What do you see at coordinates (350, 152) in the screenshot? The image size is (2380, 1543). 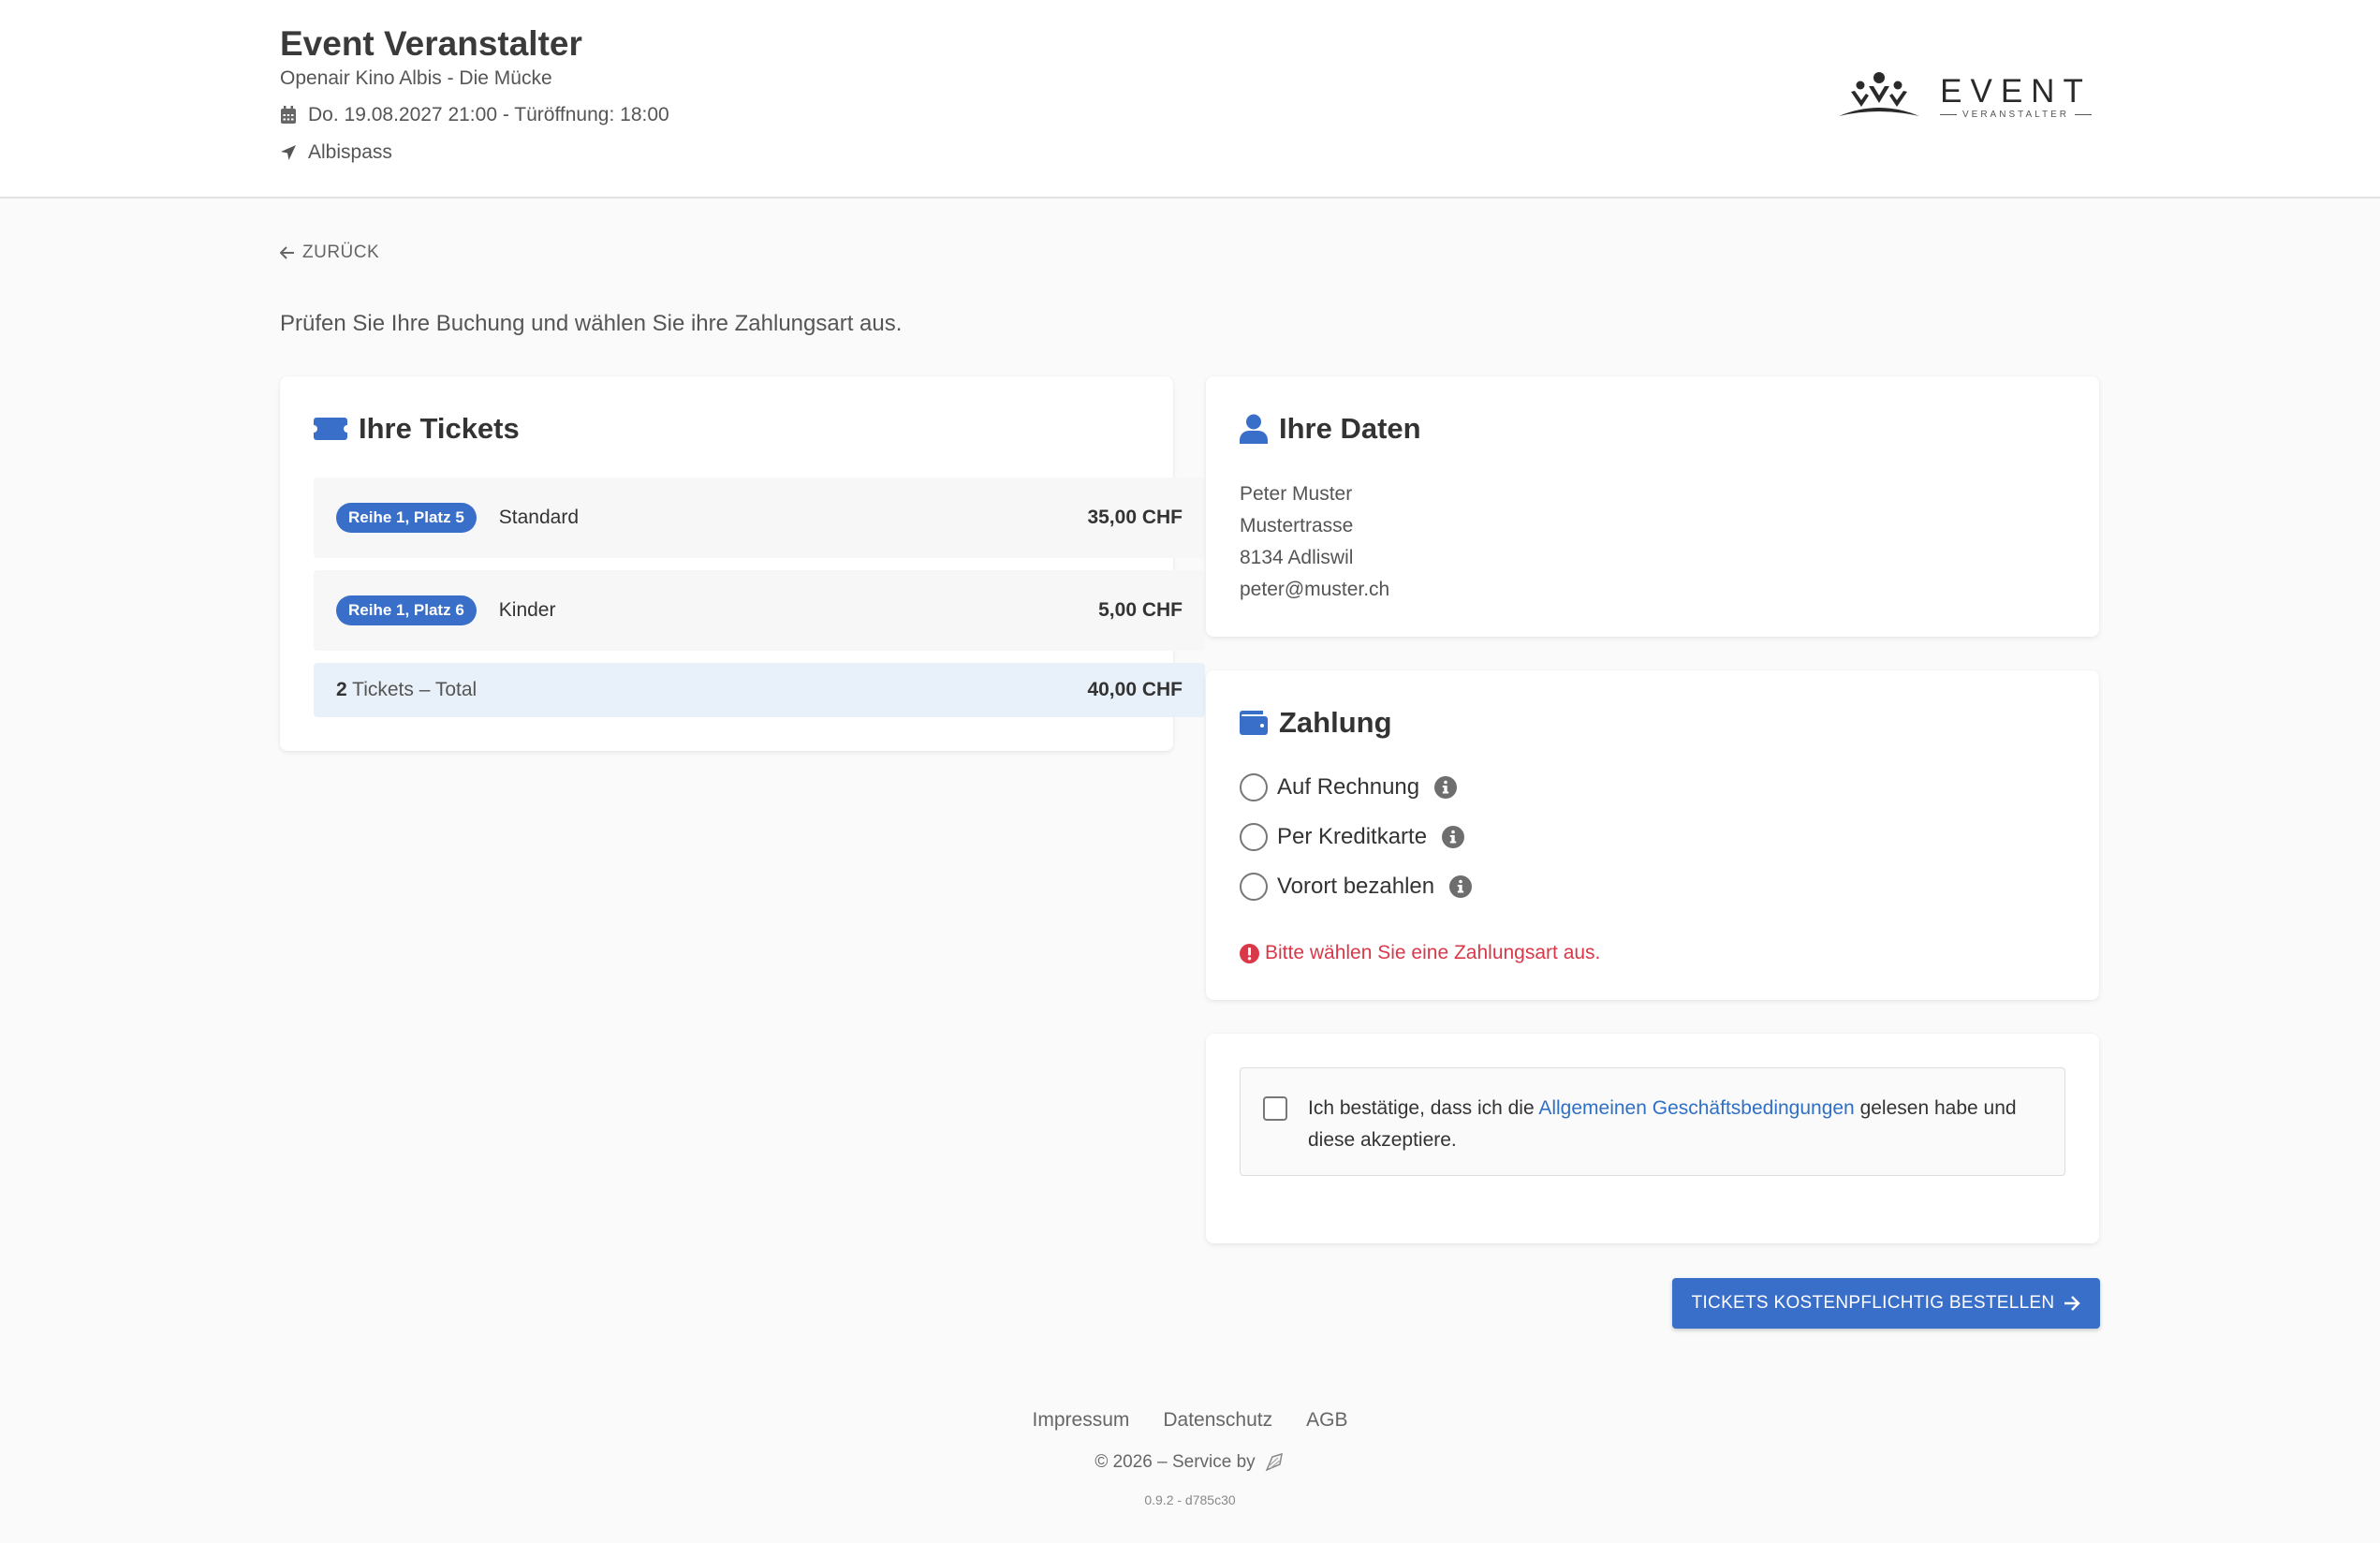 I see `event-location-text: Albispass` at bounding box center [350, 152].